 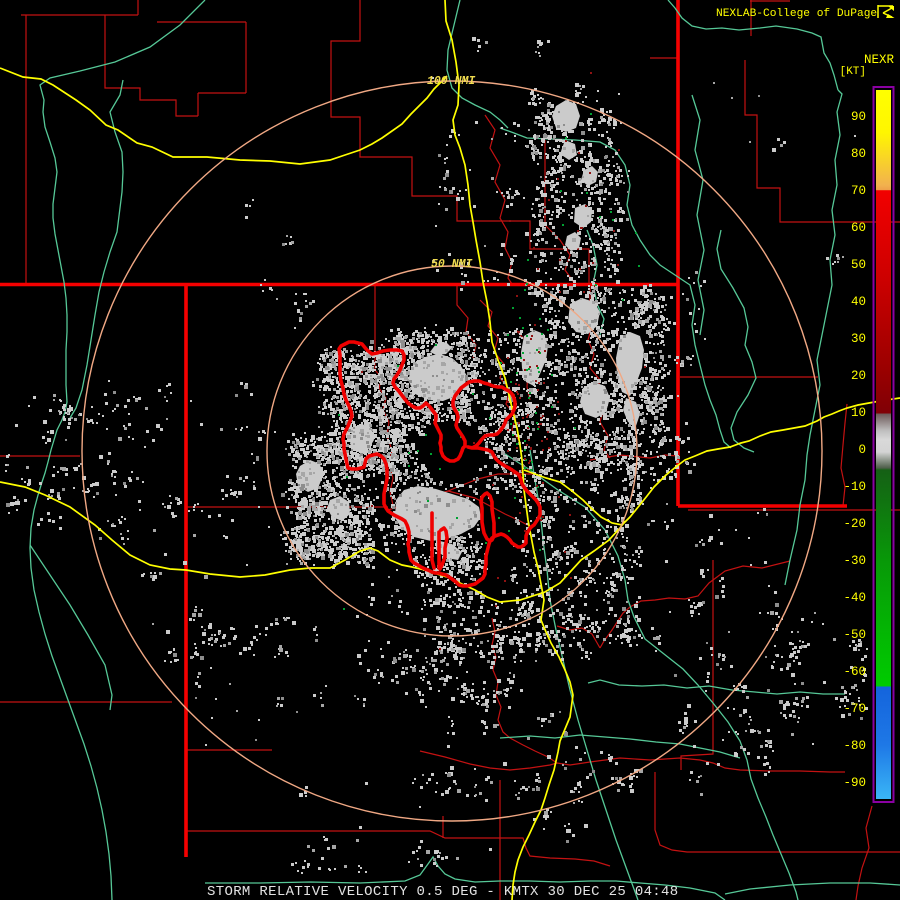 What do you see at coordinates (854, 487) in the screenshot?
I see `svg-text: -10` at bounding box center [854, 487].